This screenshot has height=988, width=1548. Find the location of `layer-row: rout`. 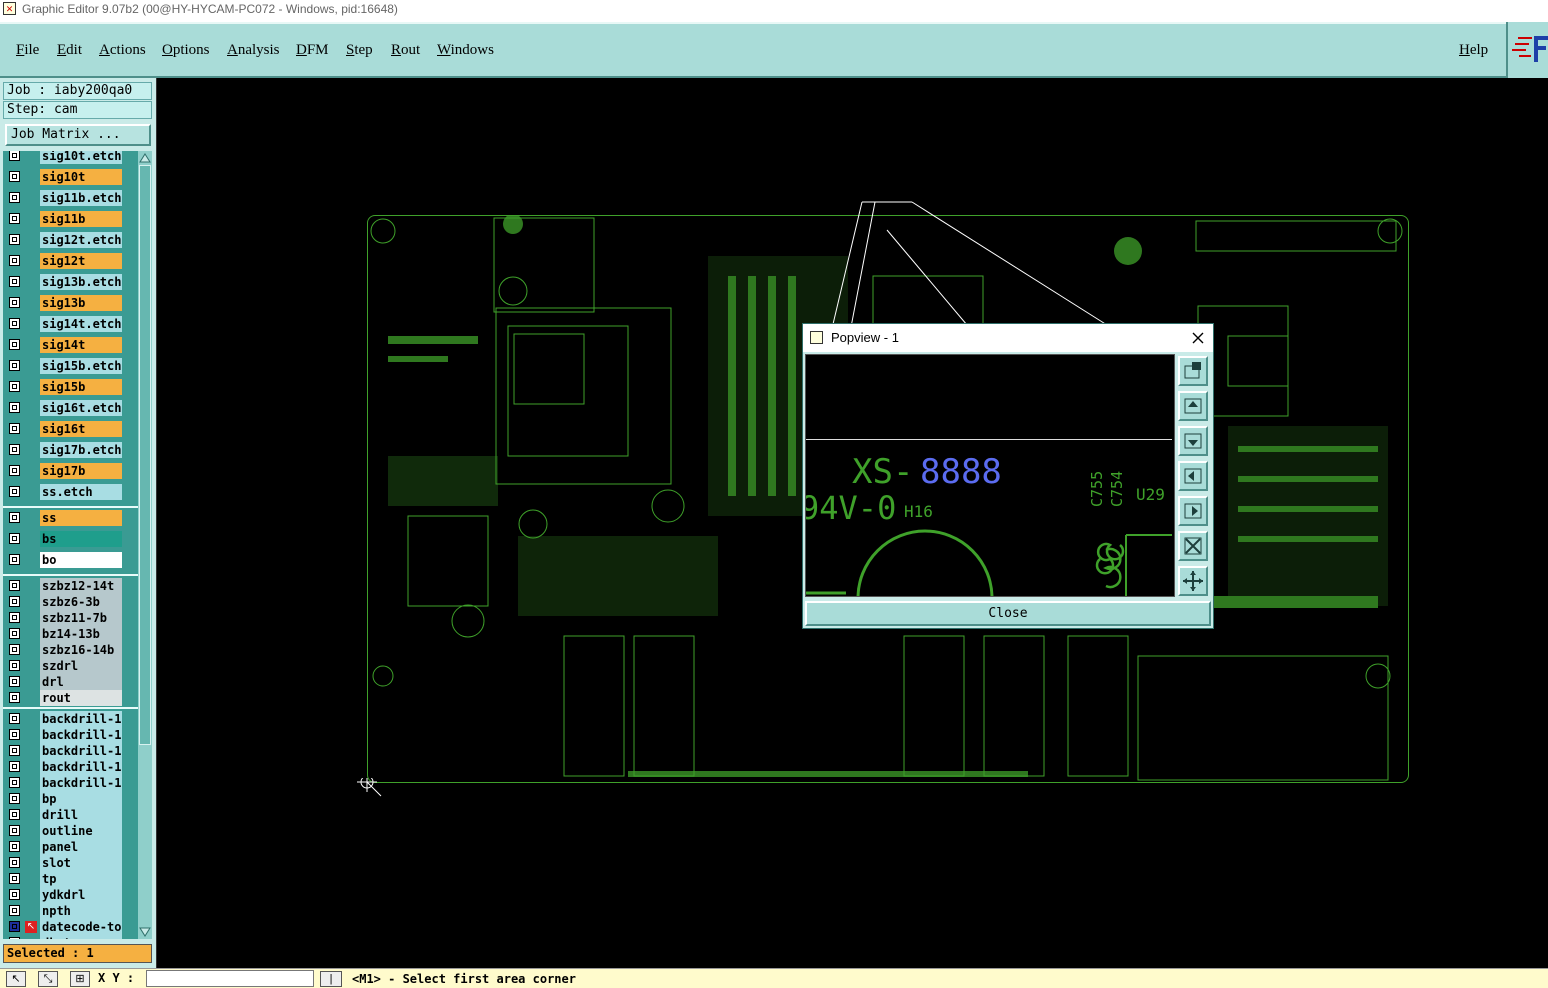

layer-row: rout is located at coordinates (70, 698).